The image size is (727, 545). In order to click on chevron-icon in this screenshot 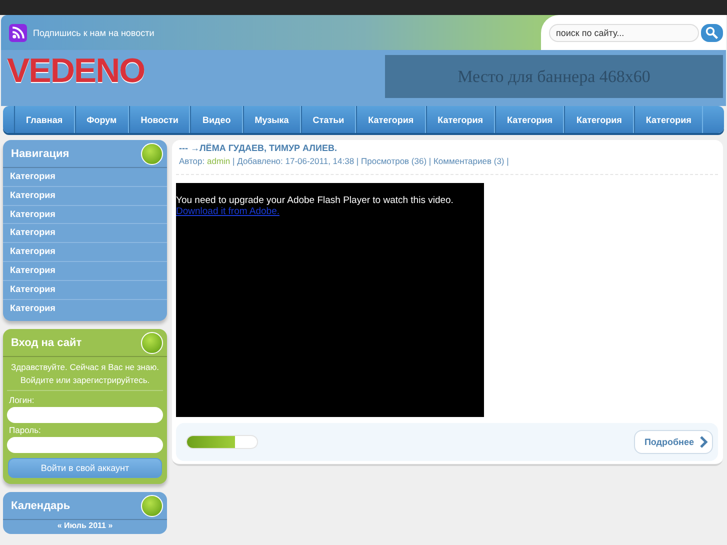, I will do `click(704, 442)`.